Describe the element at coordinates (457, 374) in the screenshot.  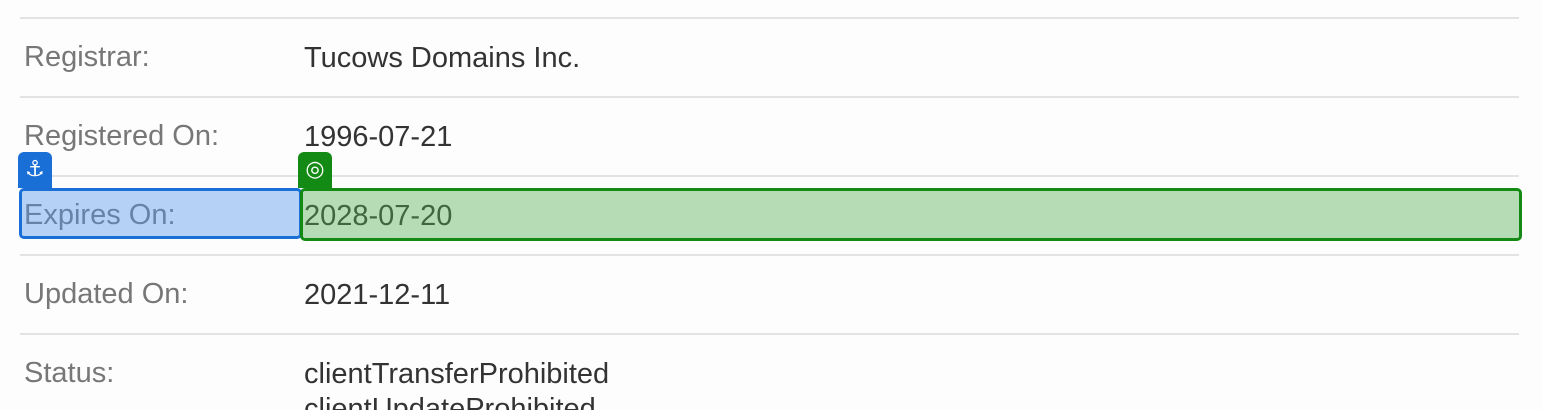
I see `status-value-transfer: clientTransferProhibited` at that location.